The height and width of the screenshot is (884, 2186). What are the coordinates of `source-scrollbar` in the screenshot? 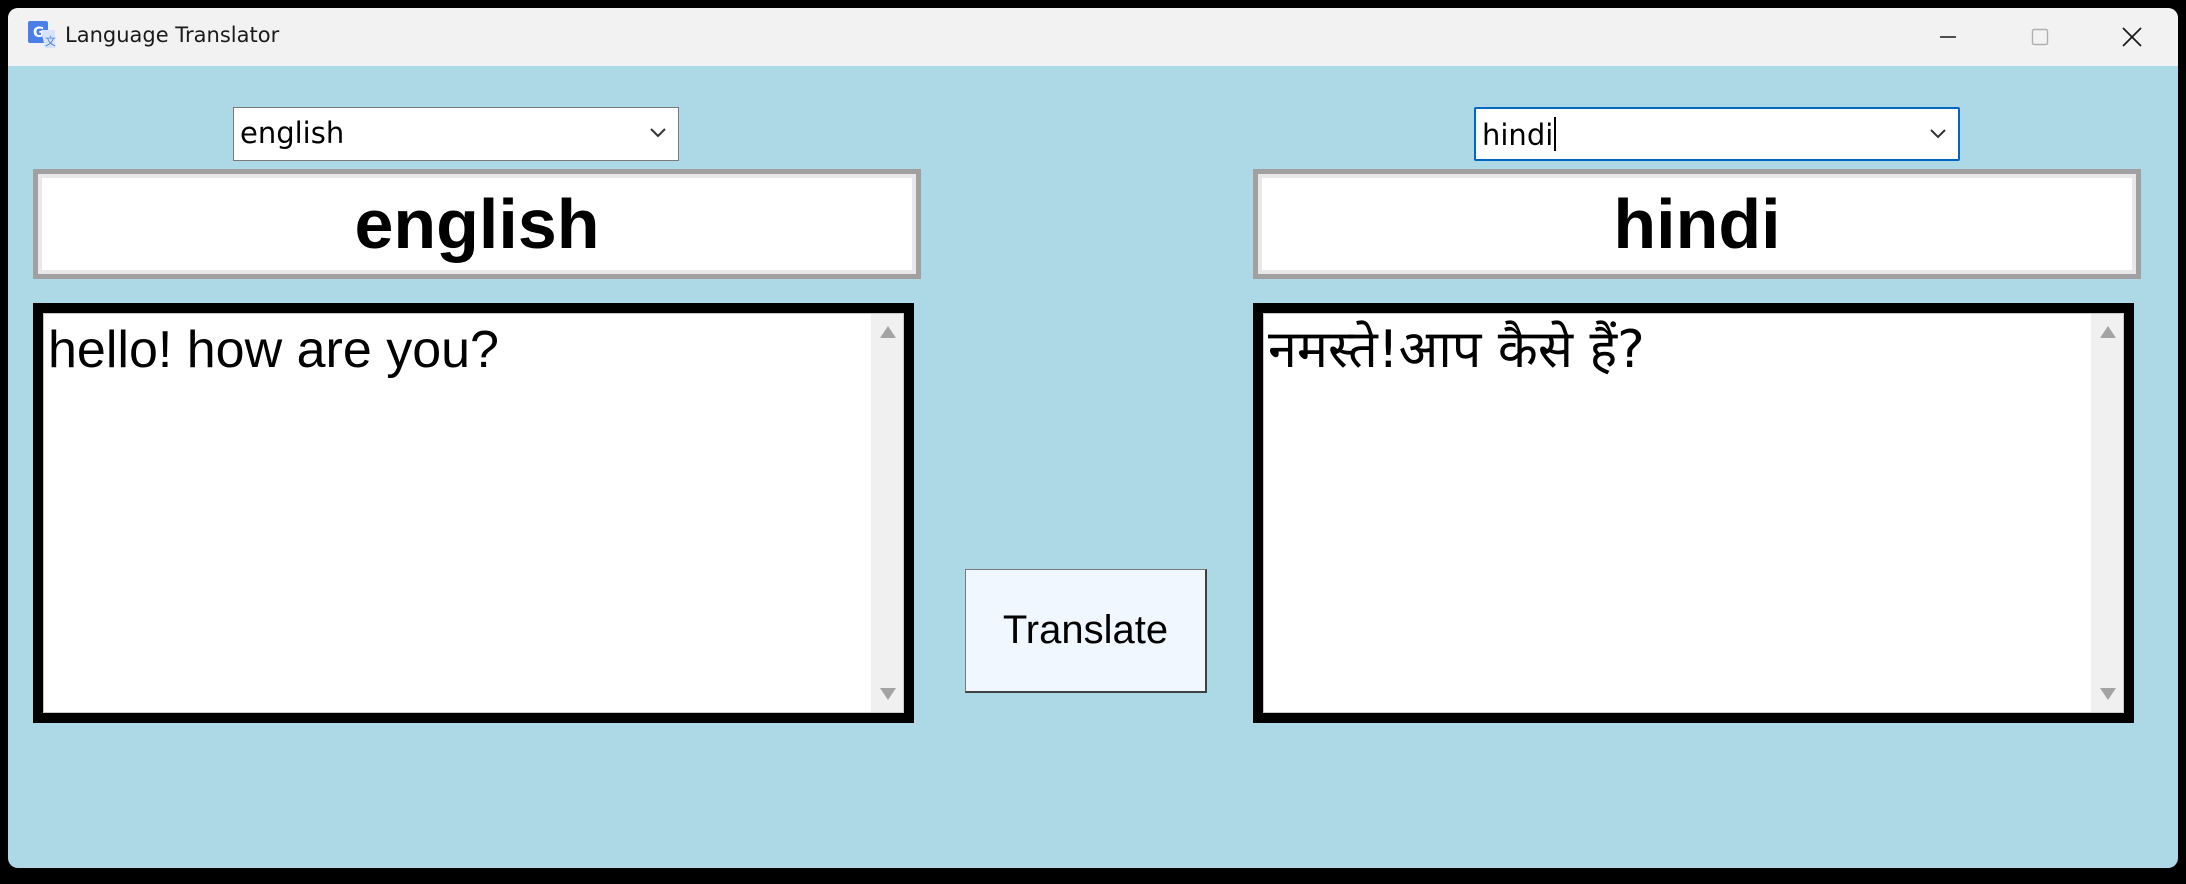 It's located at (887, 513).